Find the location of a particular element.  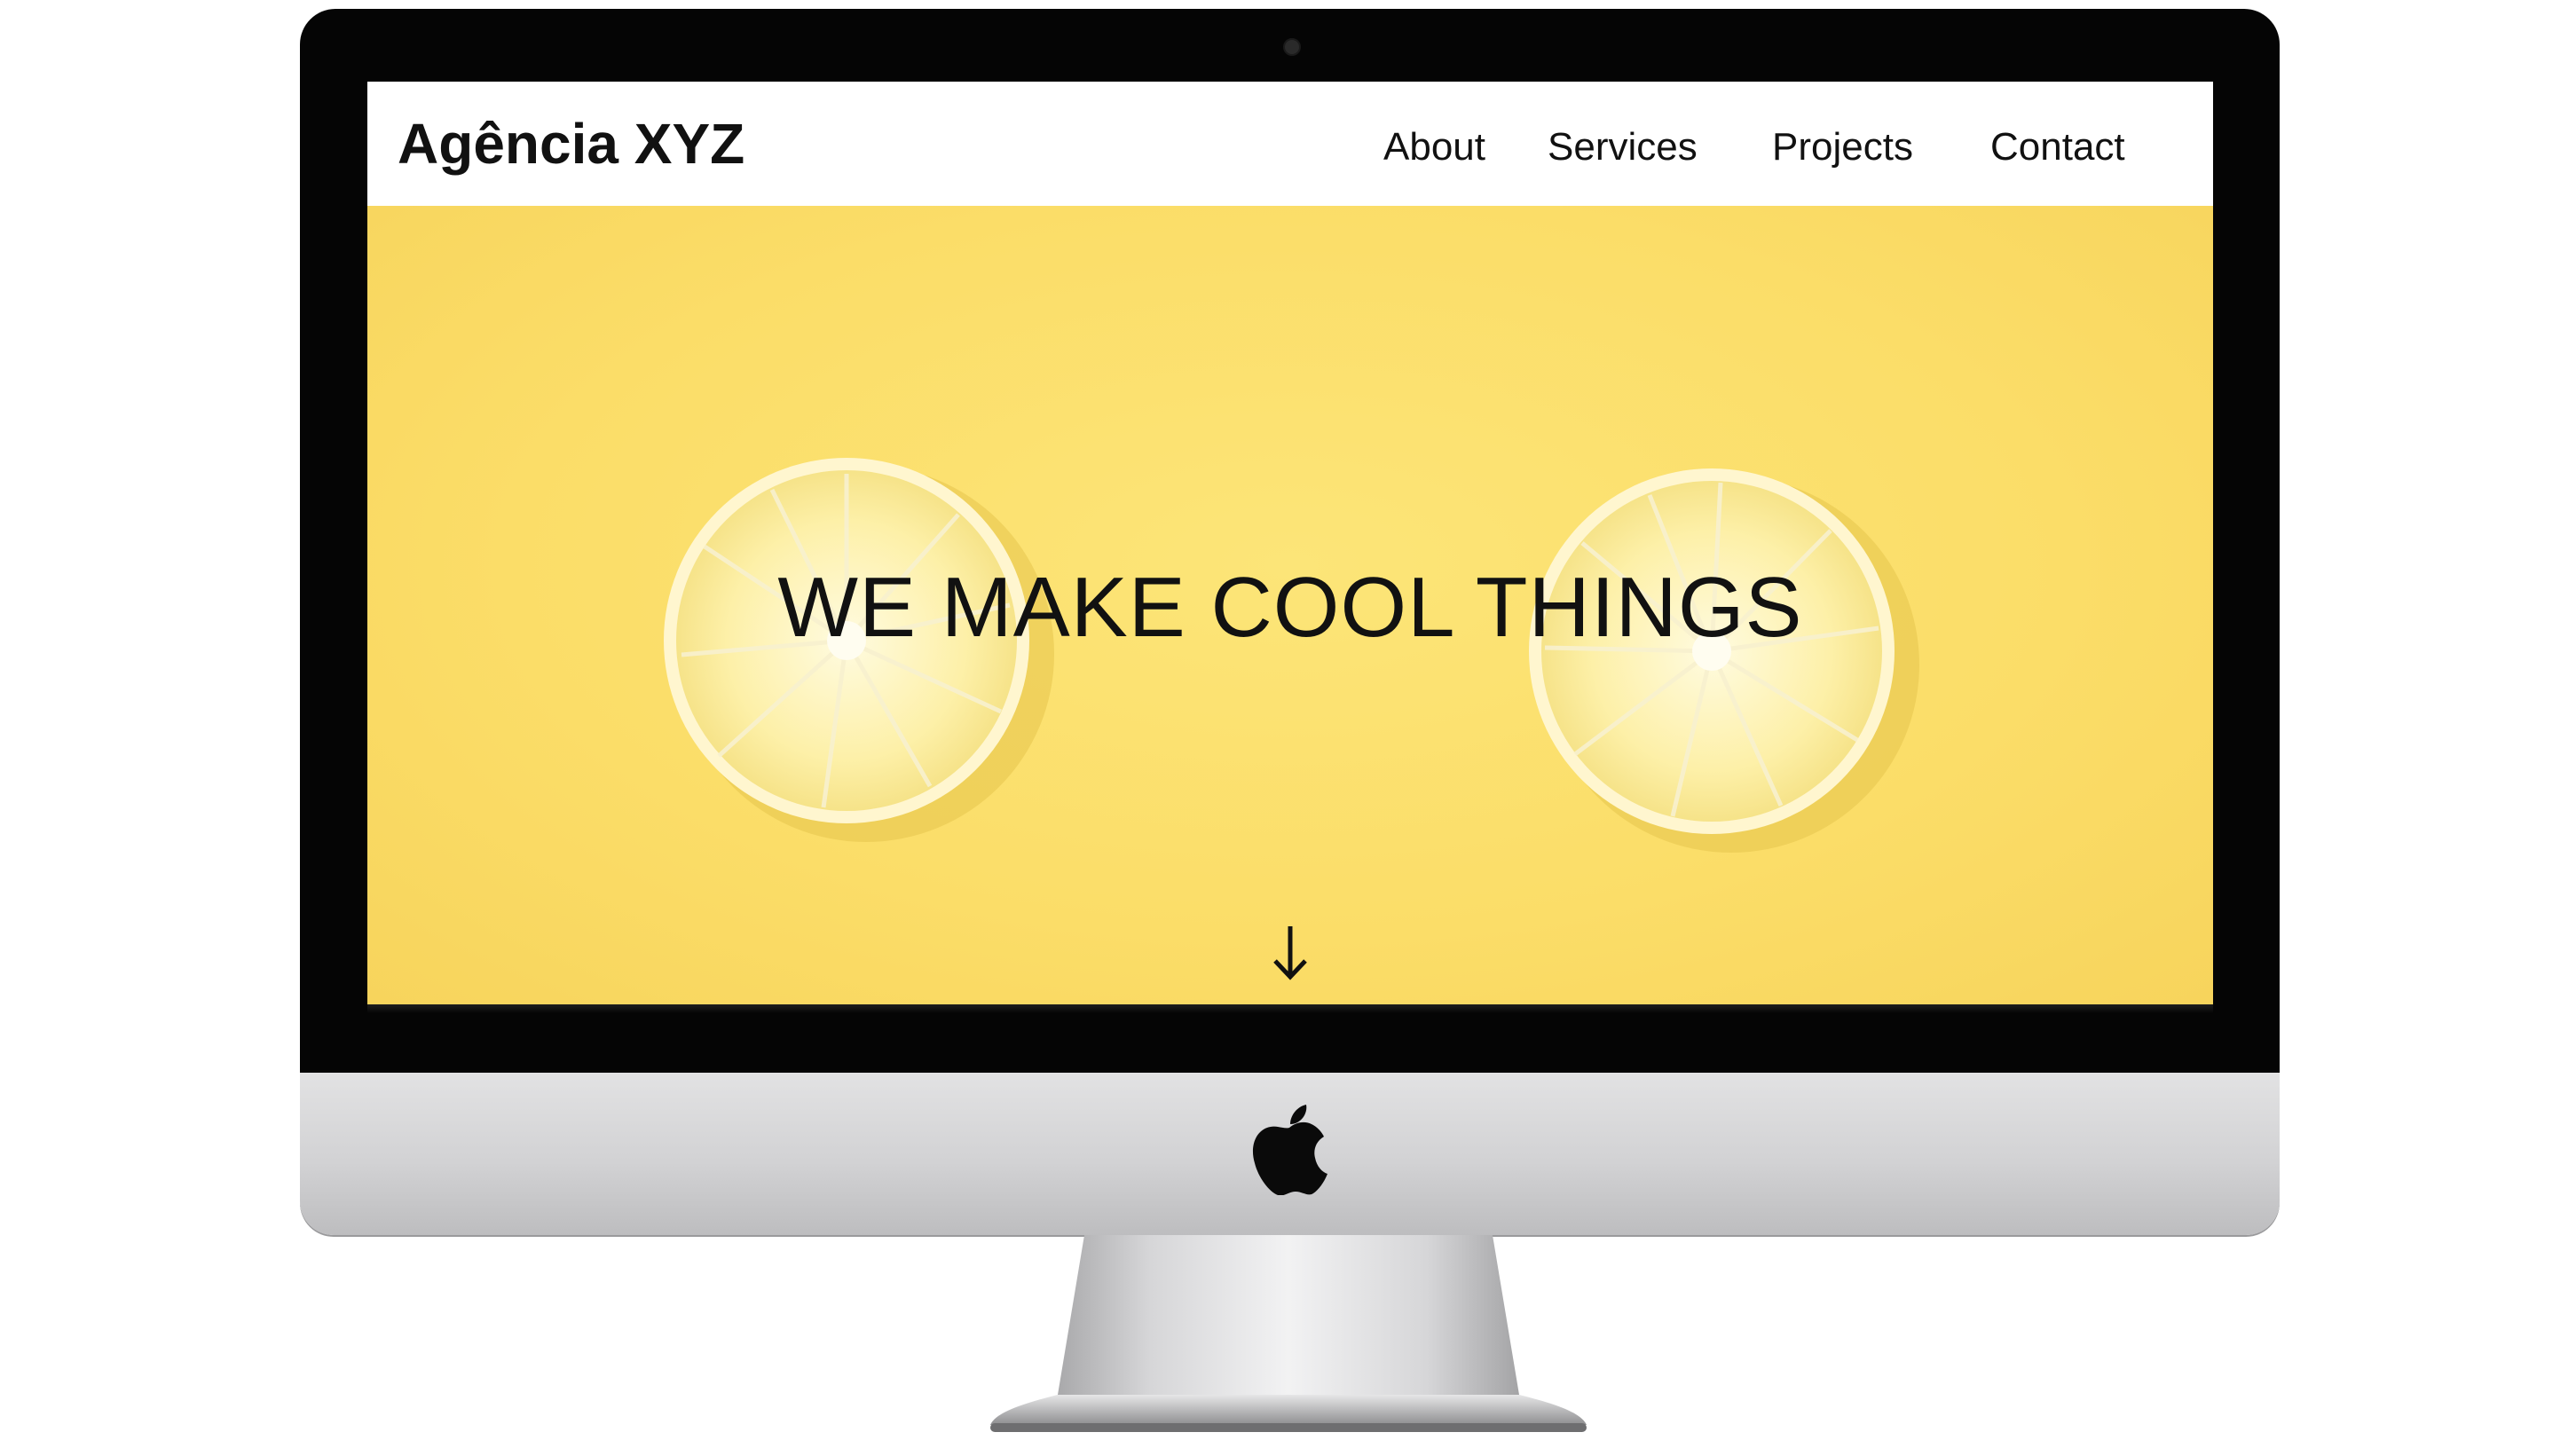

nav-link-projects: Projects is located at coordinates (1843, 147).